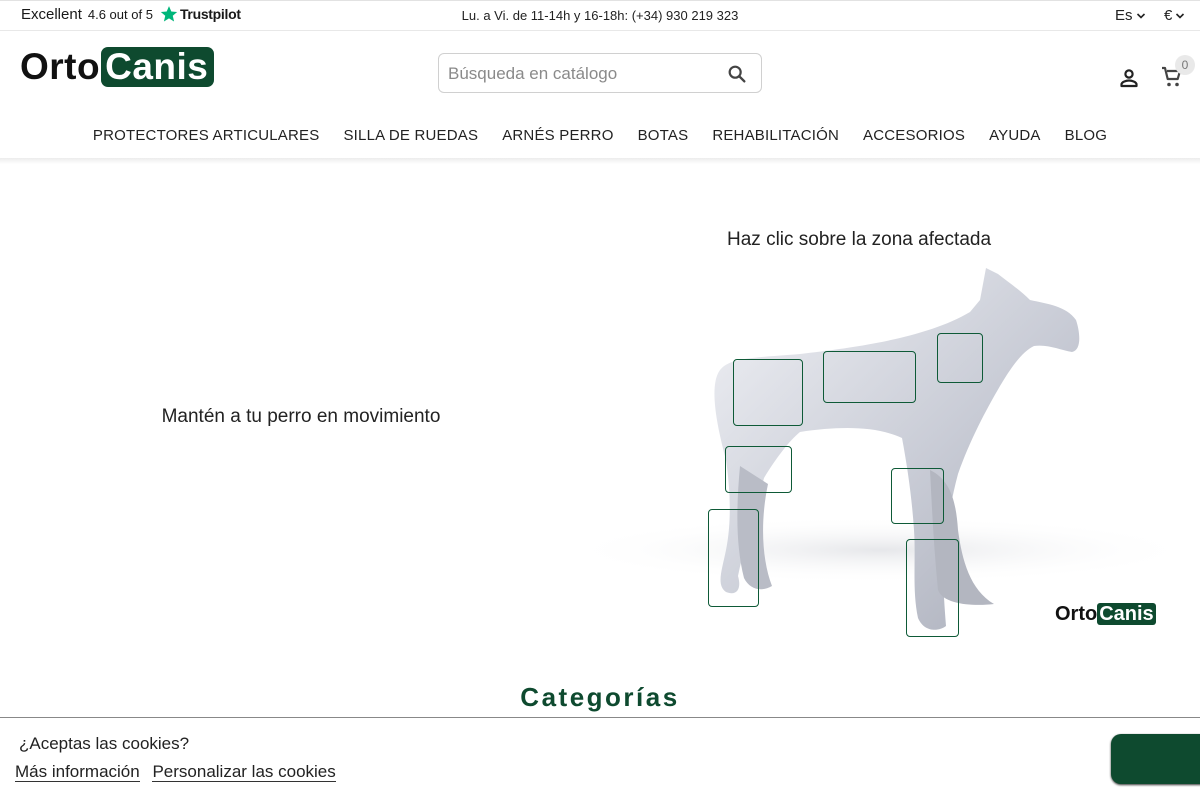  What do you see at coordinates (1168, 15) in the screenshot?
I see `currency-label: €` at bounding box center [1168, 15].